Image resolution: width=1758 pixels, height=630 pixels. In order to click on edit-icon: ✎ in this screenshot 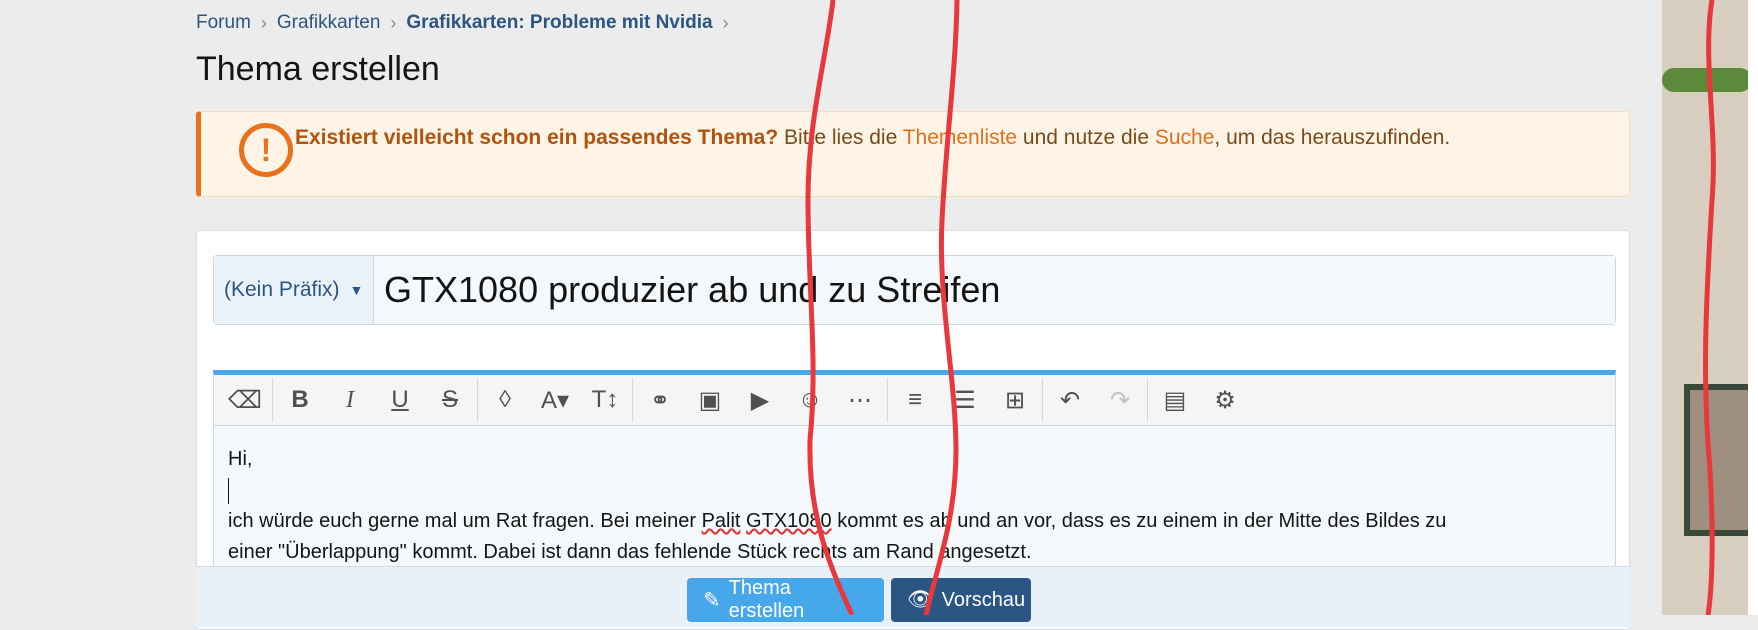, I will do `click(712, 600)`.